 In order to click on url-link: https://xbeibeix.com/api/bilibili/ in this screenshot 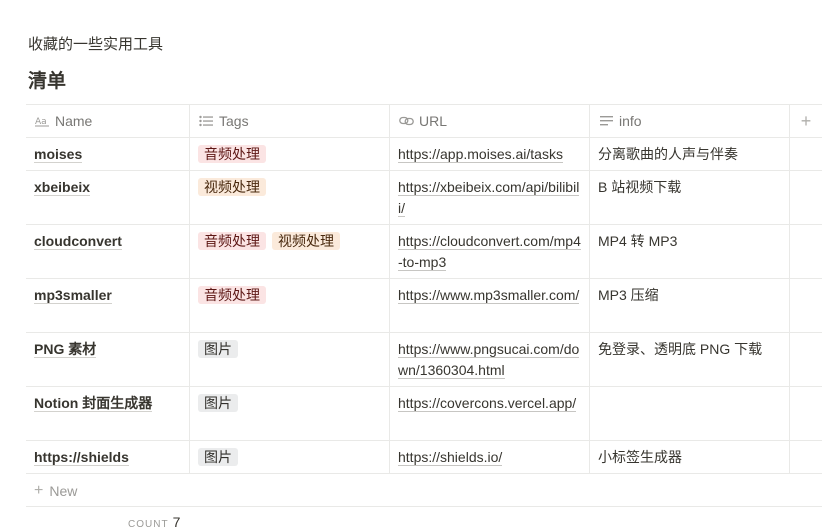, I will do `click(489, 198)`.